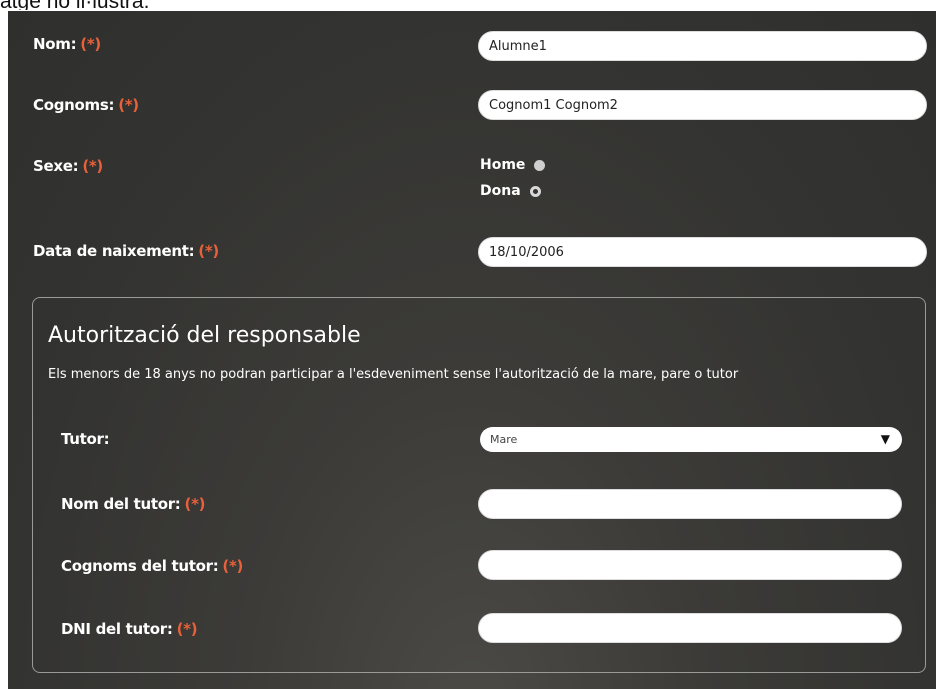 Image resolution: width=936 pixels, height=689 pixels. I want to click on nom-tutor-input, so click(690, 504).